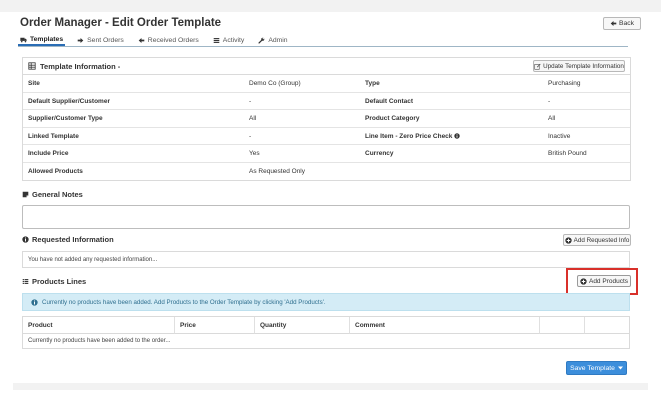 This screenshot has height=417, width=661. What do you see at coordinates (55, 171) in the screenshot?
I see `info-label: Allowed Products` at bounding box center [55, 171].